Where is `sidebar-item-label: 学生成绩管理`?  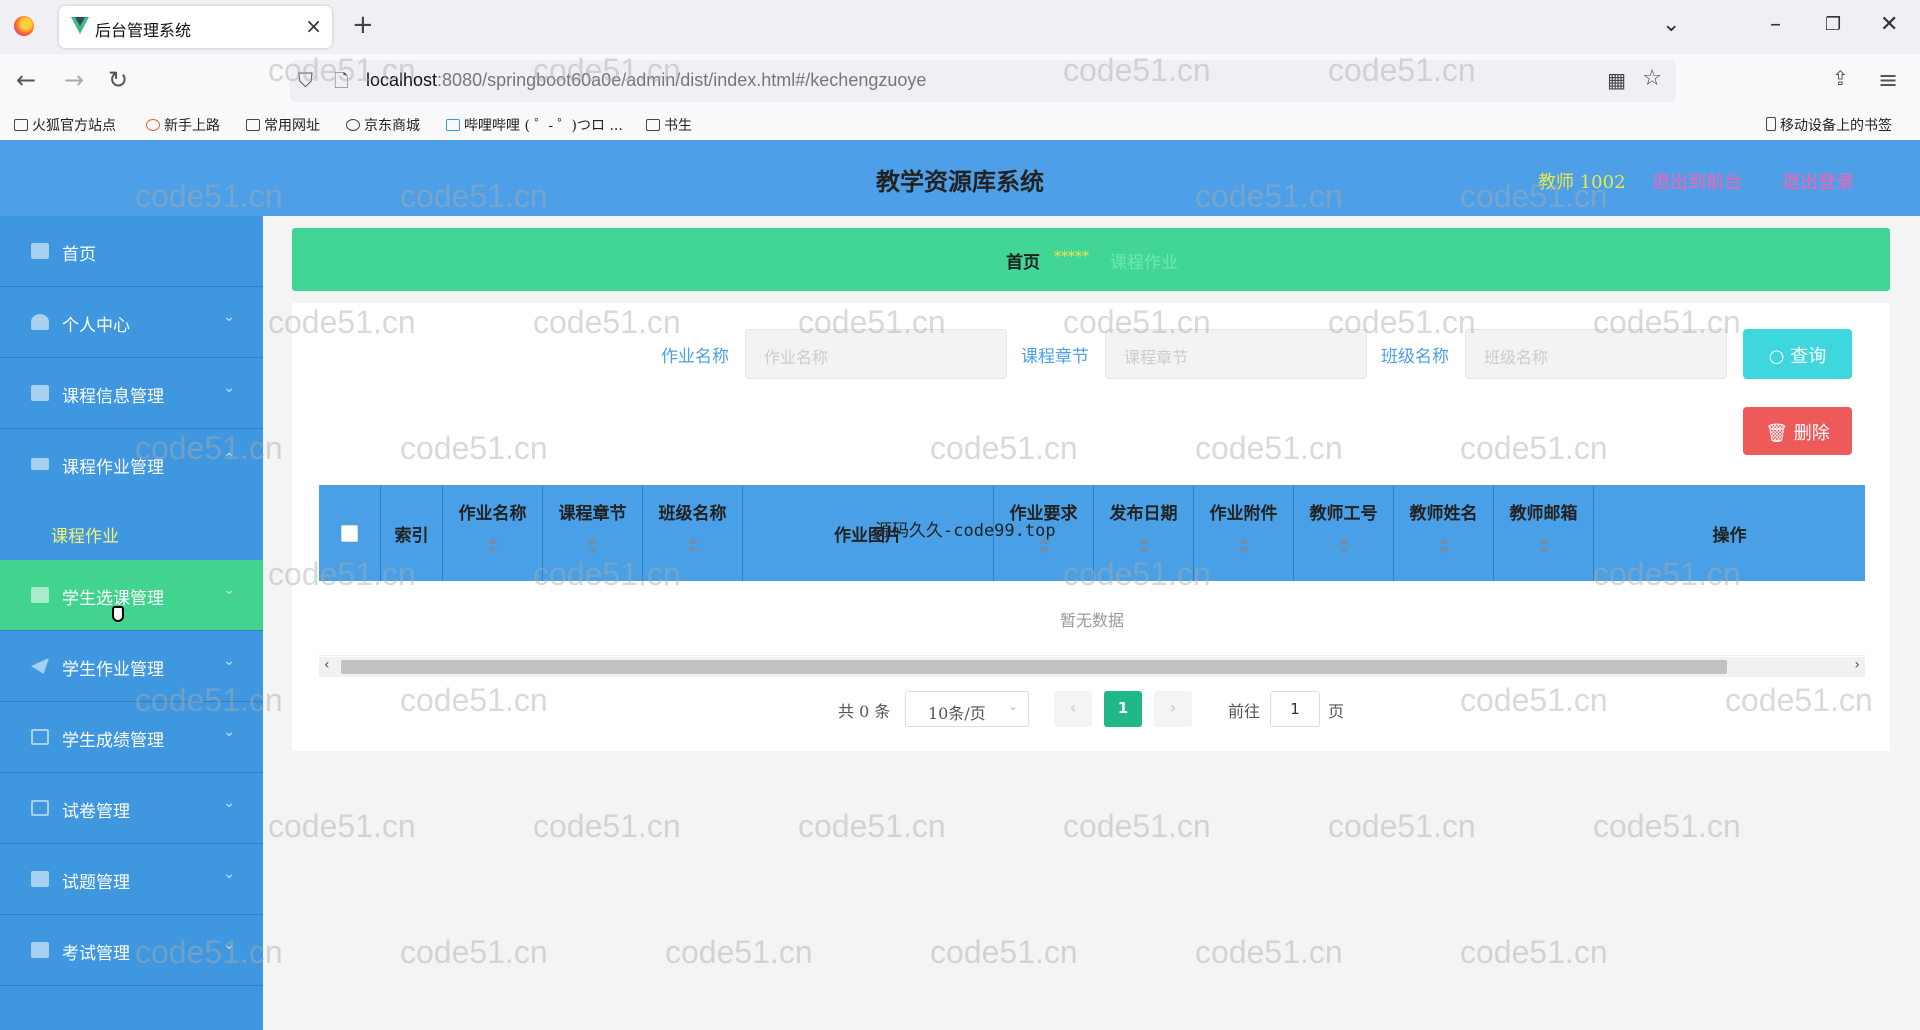
sidebar-item-label: 学生成绩管理 is located at coordinates (113, 741).